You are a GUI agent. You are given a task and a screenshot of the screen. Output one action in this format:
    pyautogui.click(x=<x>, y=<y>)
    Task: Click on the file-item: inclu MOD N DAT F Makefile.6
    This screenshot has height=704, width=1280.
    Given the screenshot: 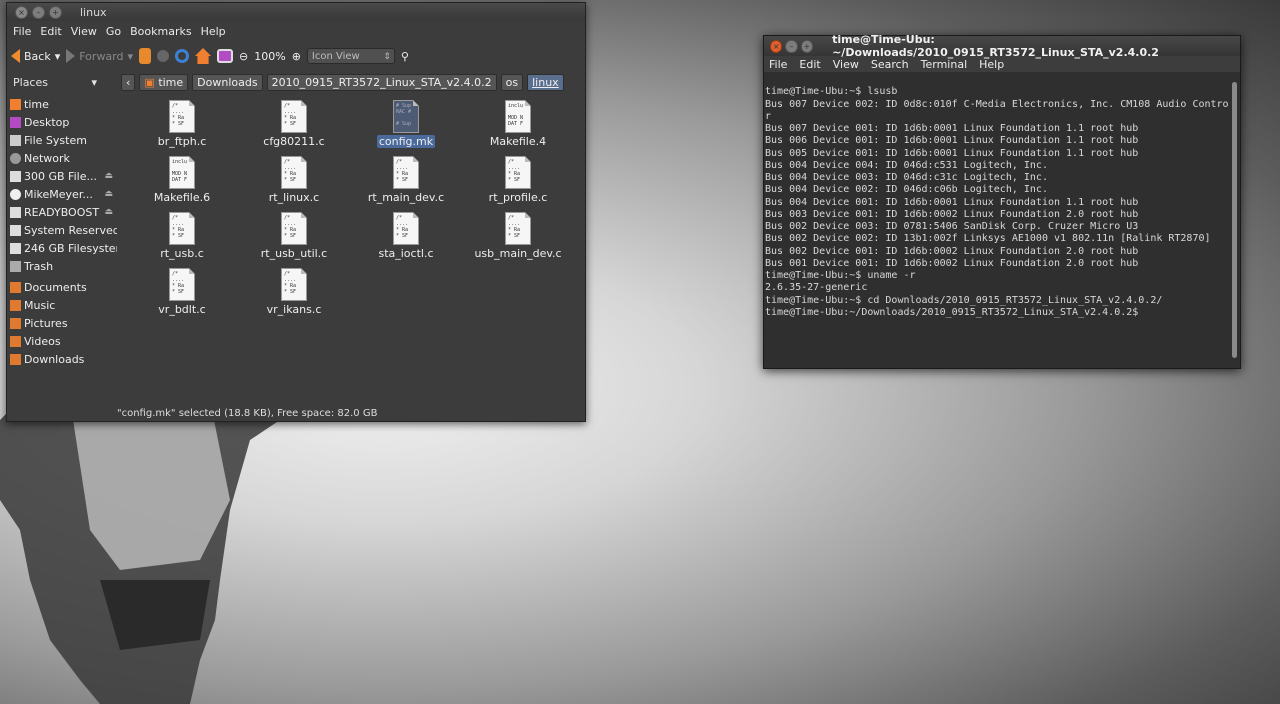 What is the action you would take?
    pyautogui.click(x=182, y=180)
    